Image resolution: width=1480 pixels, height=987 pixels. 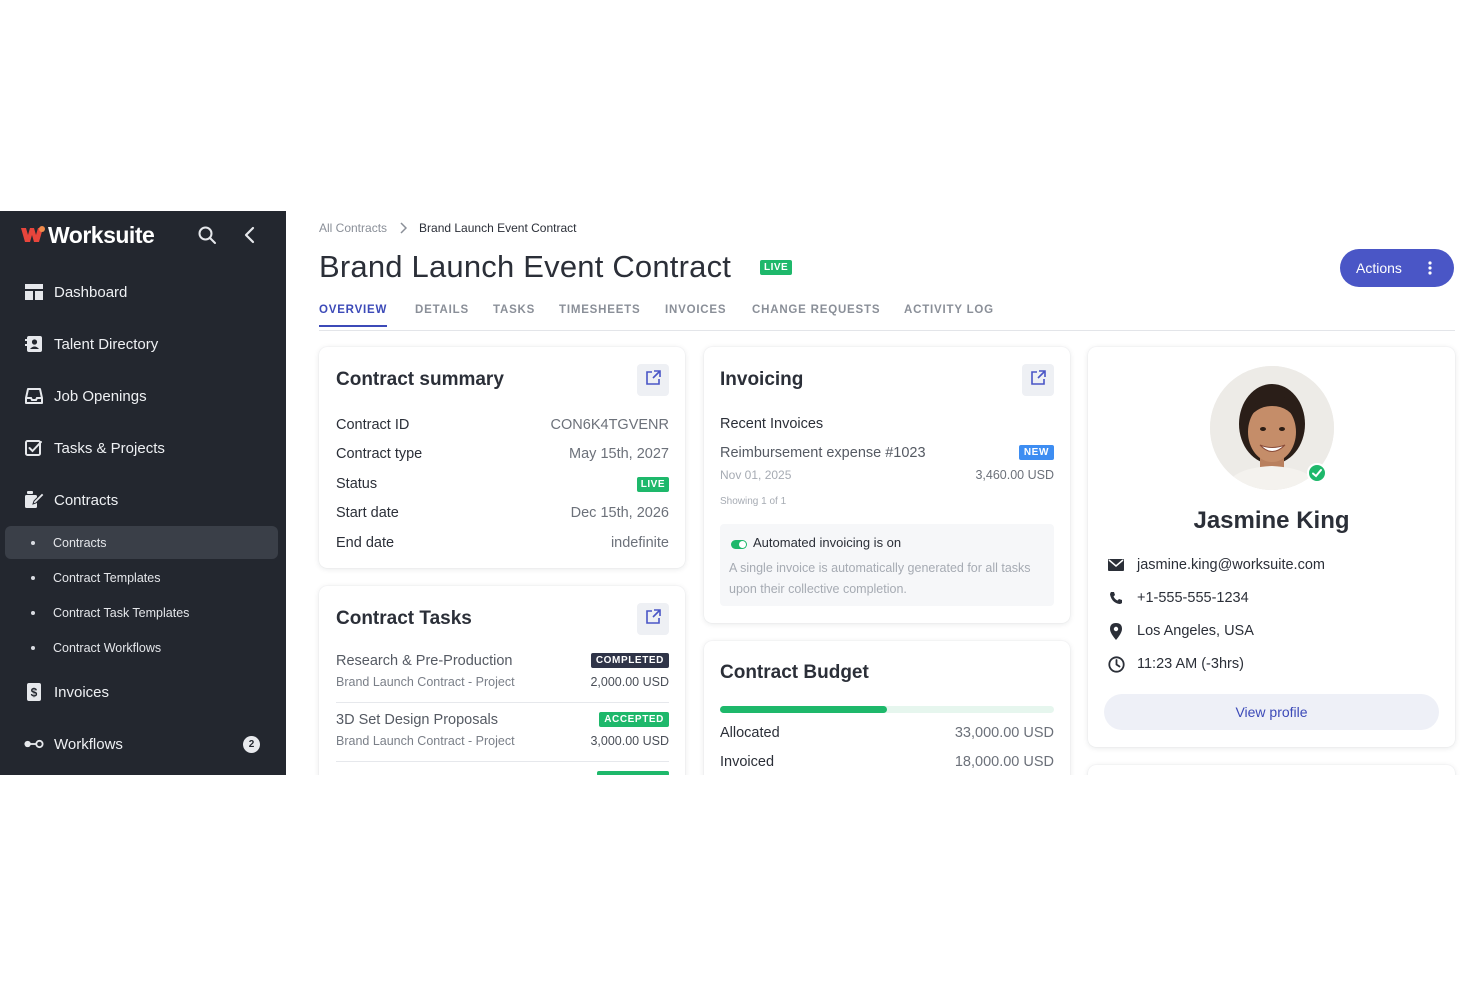 I want to click on status-badge: LIVE, so click(x=652, y=484).